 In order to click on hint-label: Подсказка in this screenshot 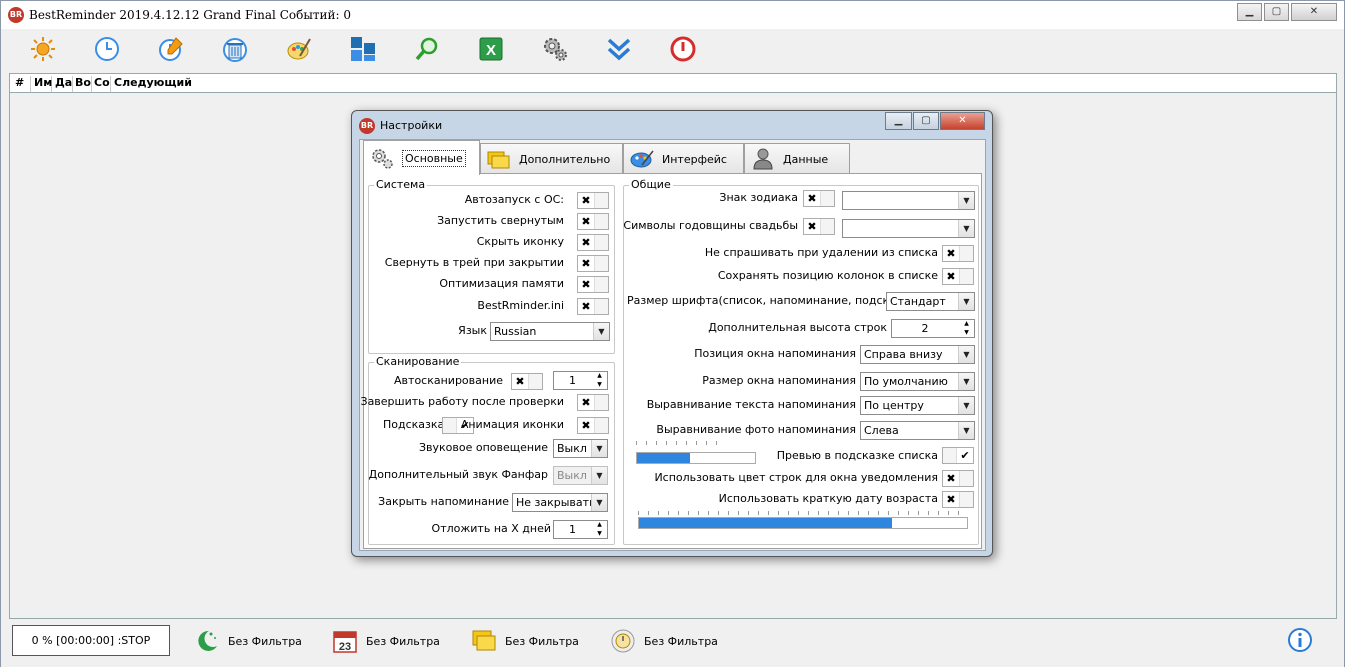, I will do `click(414, 424)`.